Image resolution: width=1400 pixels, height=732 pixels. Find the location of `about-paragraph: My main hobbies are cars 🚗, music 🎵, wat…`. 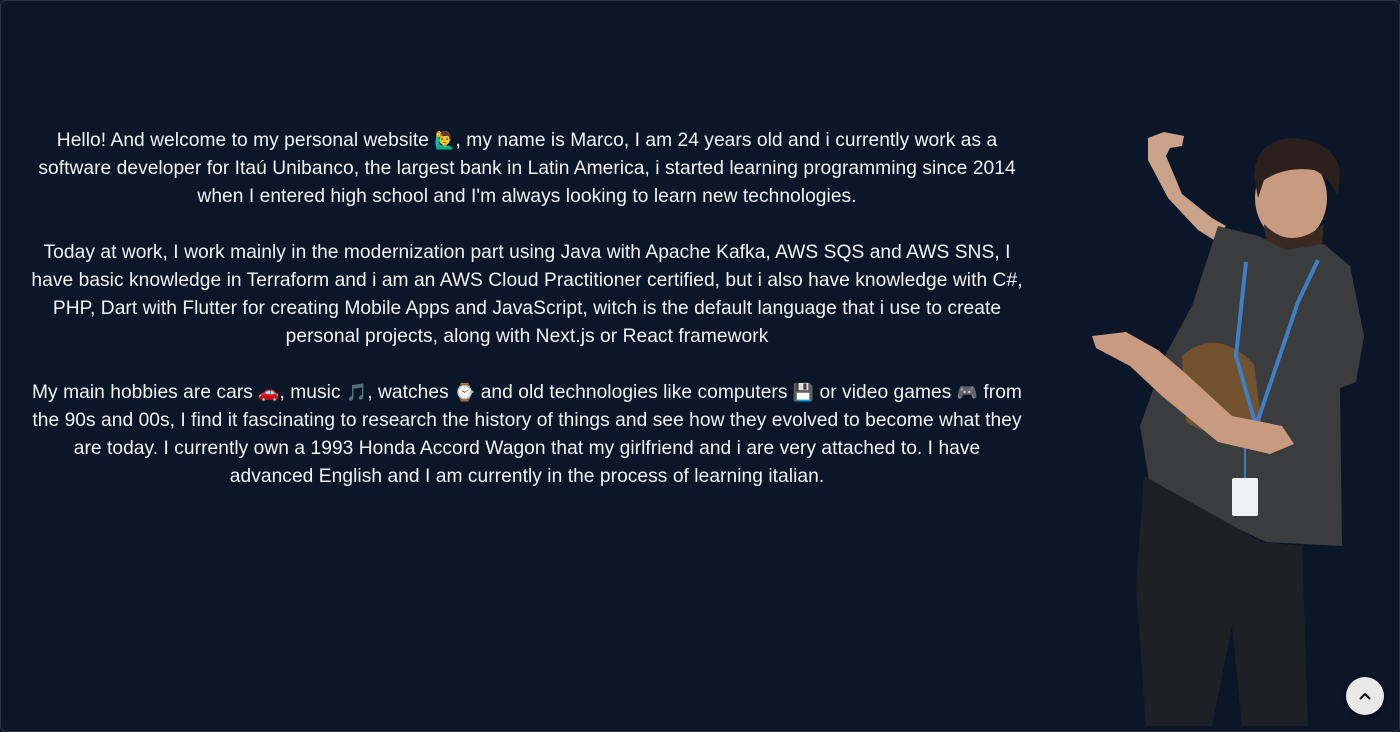

about-paragraph: My main hobbies are cars 🚗, music 🎵, wat… is located at coordinates (527, 435).